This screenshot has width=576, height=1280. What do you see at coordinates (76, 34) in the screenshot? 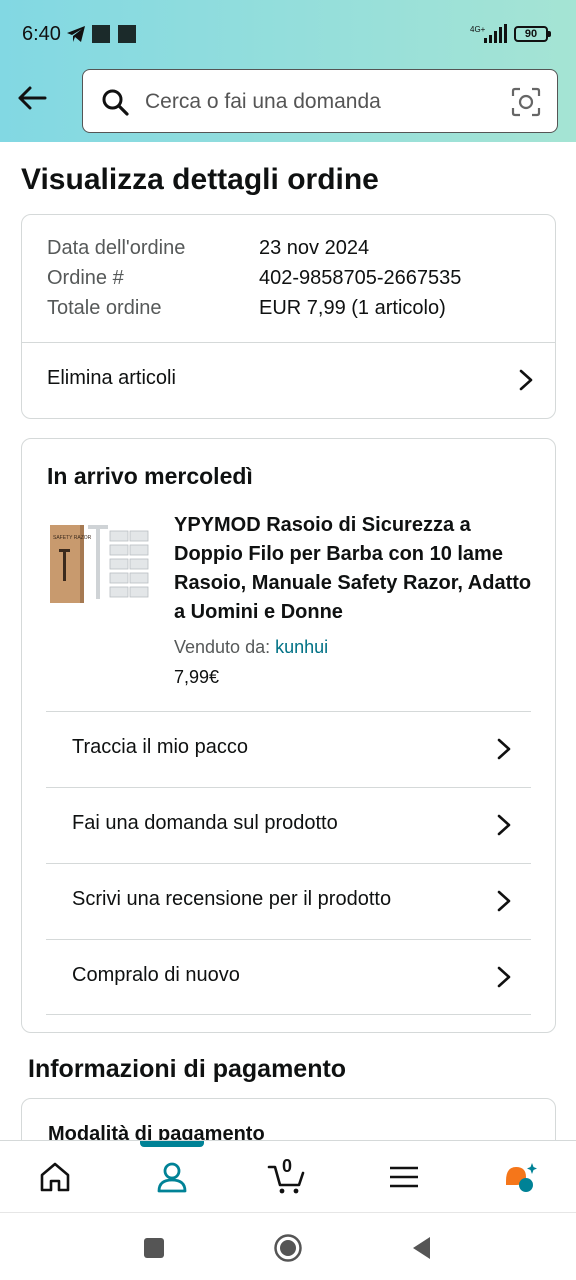
I see `telegram-icon` at bounding box center [76, 34].